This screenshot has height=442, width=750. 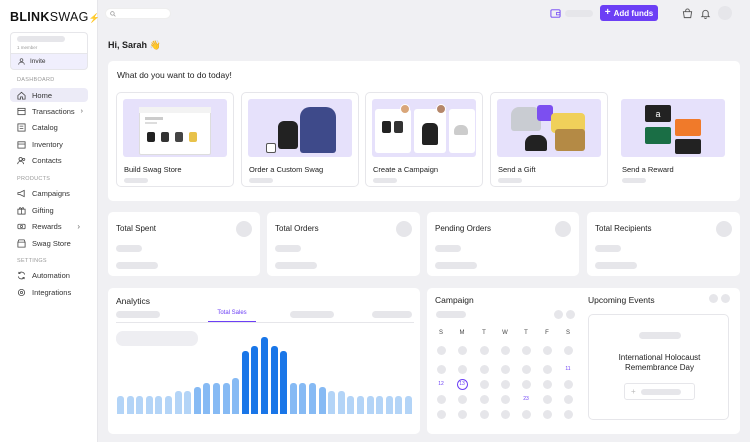 What do you see at coordinates (555, 13) in the screenshot?
I see `wallet-icon` at bounding box center [555, 13].